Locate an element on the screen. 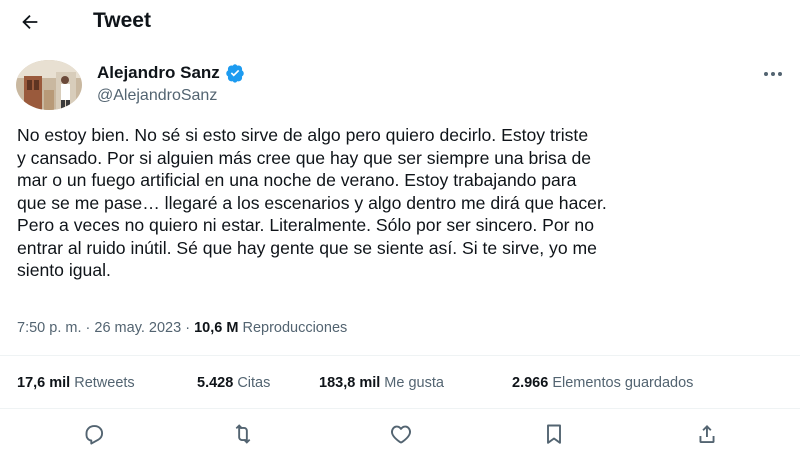  bookmark-button is located at coordinates (554, 434).